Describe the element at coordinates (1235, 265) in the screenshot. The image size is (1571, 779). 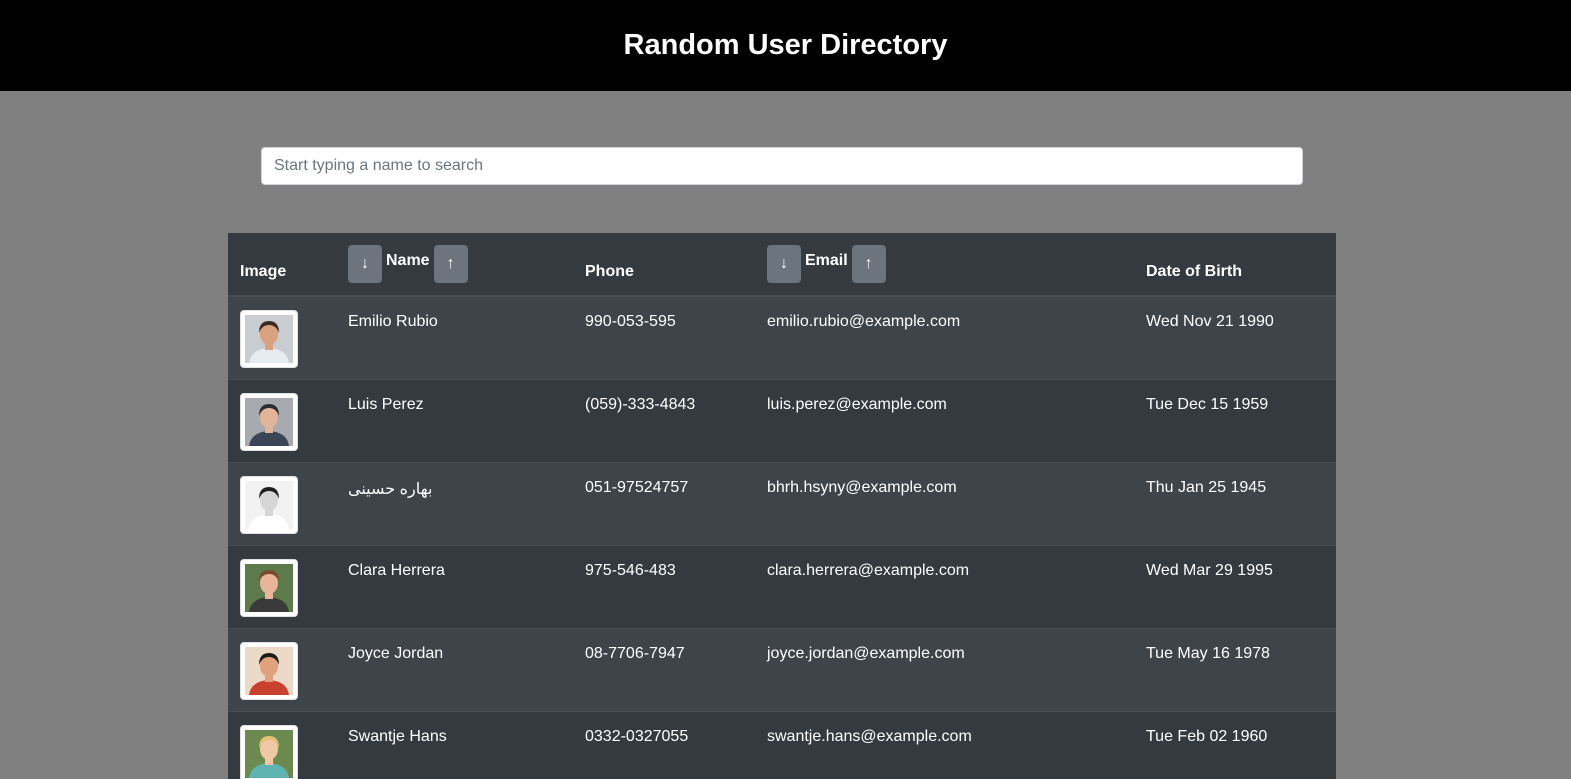
I see `column-header-dob: Date of Birth` at that location.